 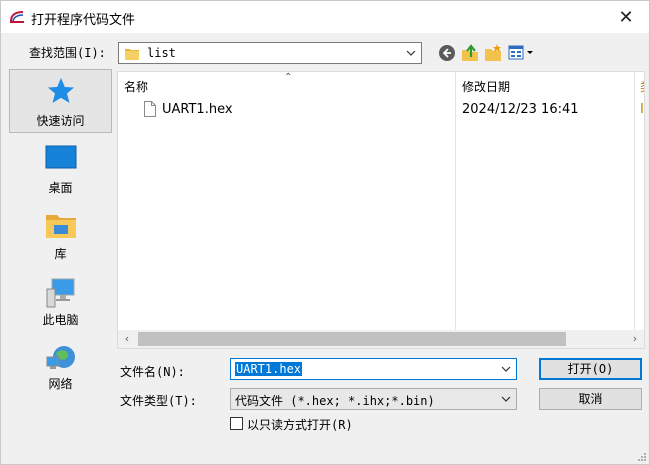 I want to click on close-icon: ✕, so click(x=626, y=17).